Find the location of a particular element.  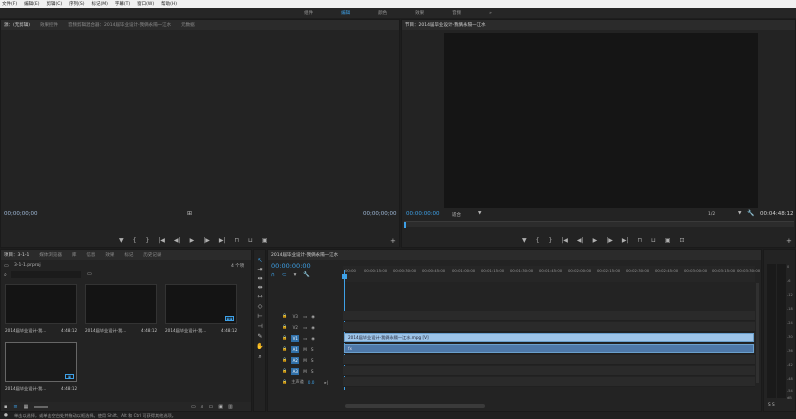

icon-view-icon: ▦ is located at coordinates (26, 407).